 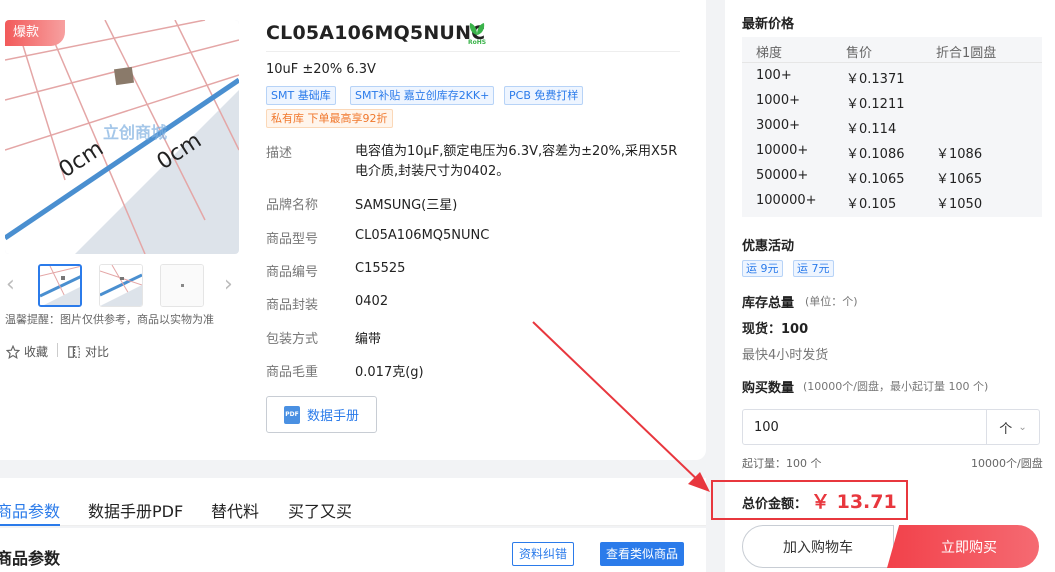 What do you see at coordinates (329, 118) in the screenshot?
I see `tag-private-library: 私有库 下单最高享92折` at bounding box center [329, 118].